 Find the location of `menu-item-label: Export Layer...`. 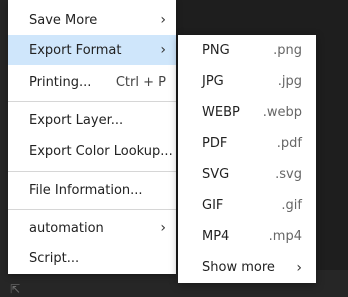

menu-item-label: Export Layer... is located at coordinates (76, 120).